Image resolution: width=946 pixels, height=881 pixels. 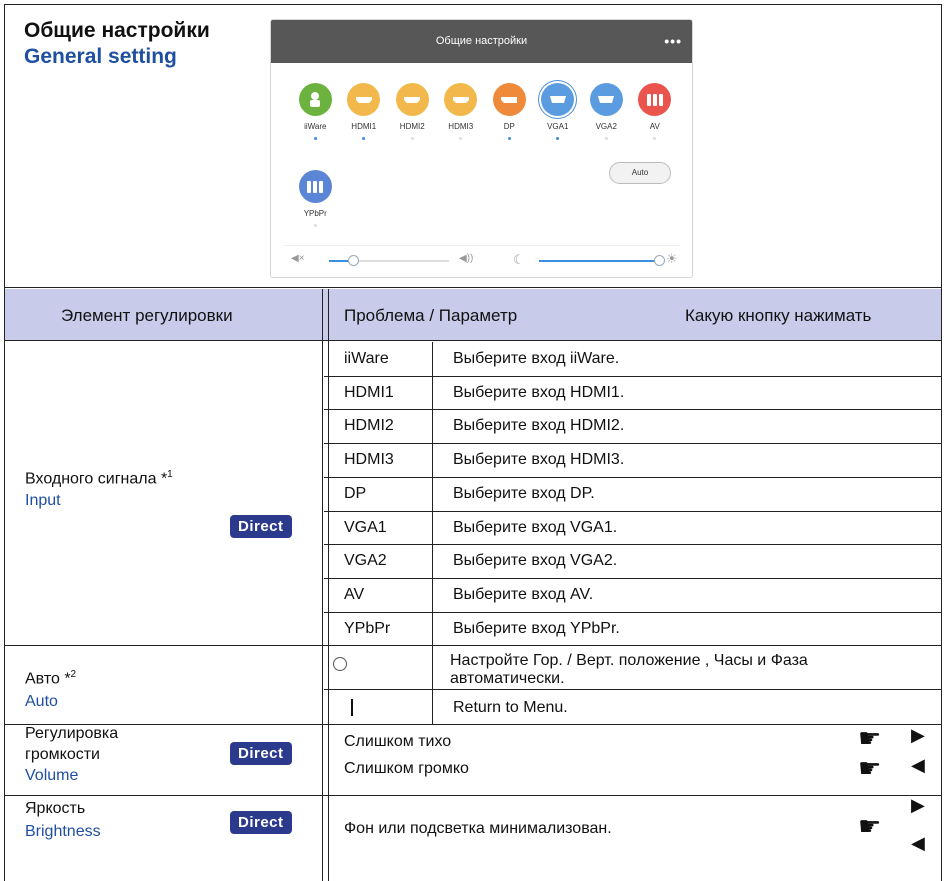 I want to click on table-row-desc: Выберите вход AV., so click(x=523, y=594).